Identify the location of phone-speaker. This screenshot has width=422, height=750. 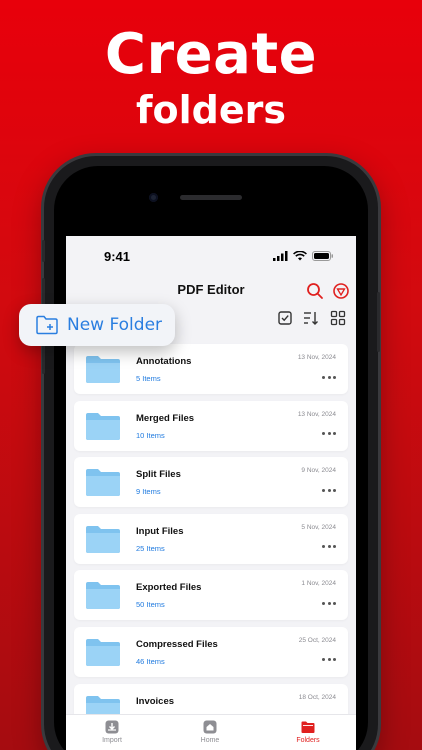
(211, 197).